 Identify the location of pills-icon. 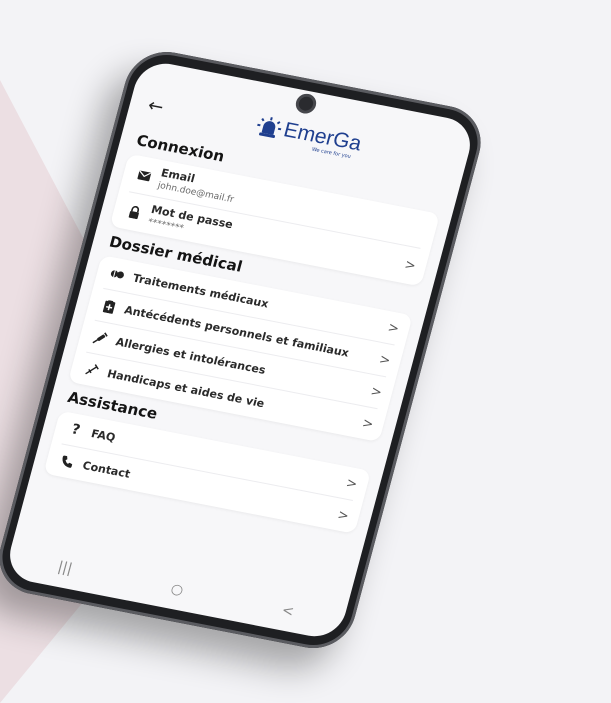
(117, 274).